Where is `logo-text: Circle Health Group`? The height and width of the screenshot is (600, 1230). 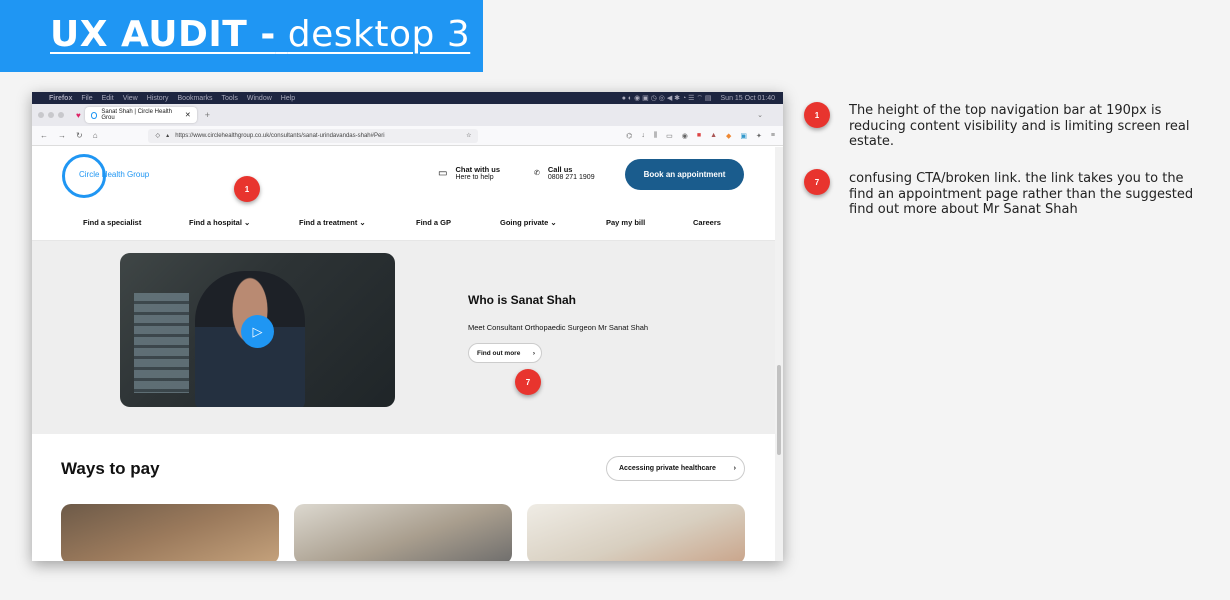
logo-text: Circle Health Group is located at coordinates (114, 174).